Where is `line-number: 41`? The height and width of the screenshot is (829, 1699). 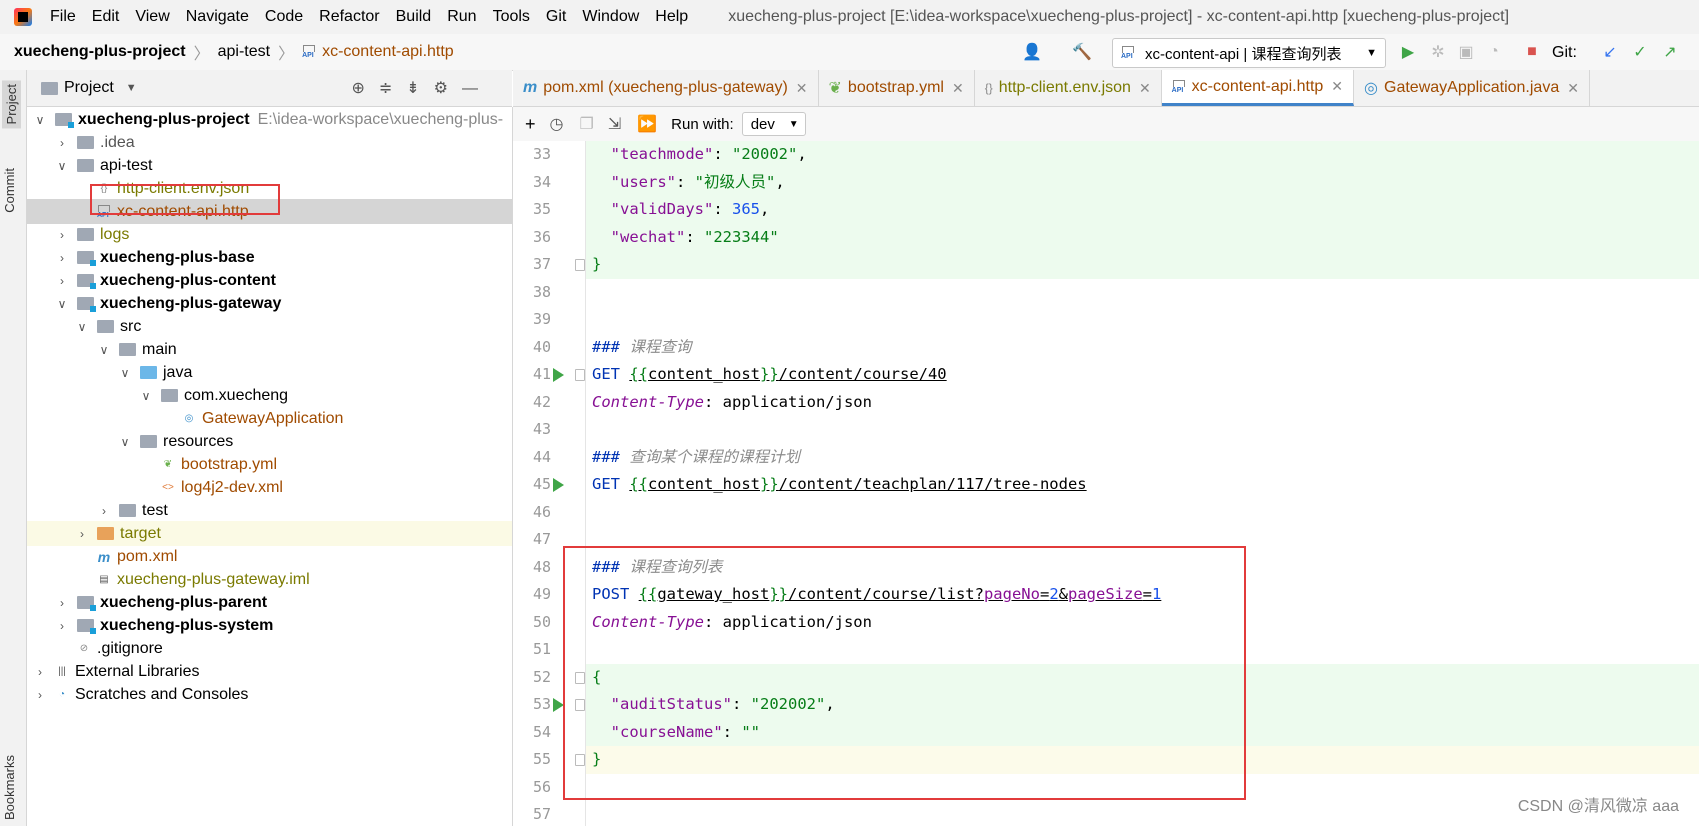 line-number: 41 is located at coordinates (541, 374).